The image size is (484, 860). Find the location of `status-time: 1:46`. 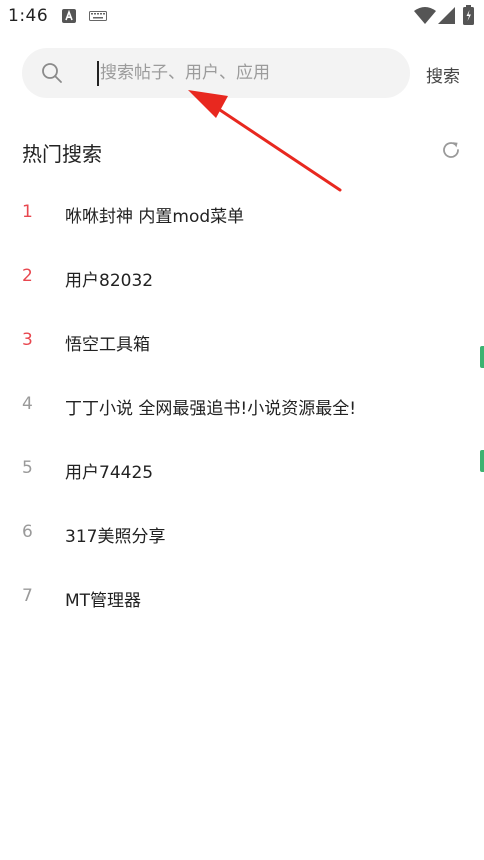

status-time: 1:46 is located at coordinates (28, 16).